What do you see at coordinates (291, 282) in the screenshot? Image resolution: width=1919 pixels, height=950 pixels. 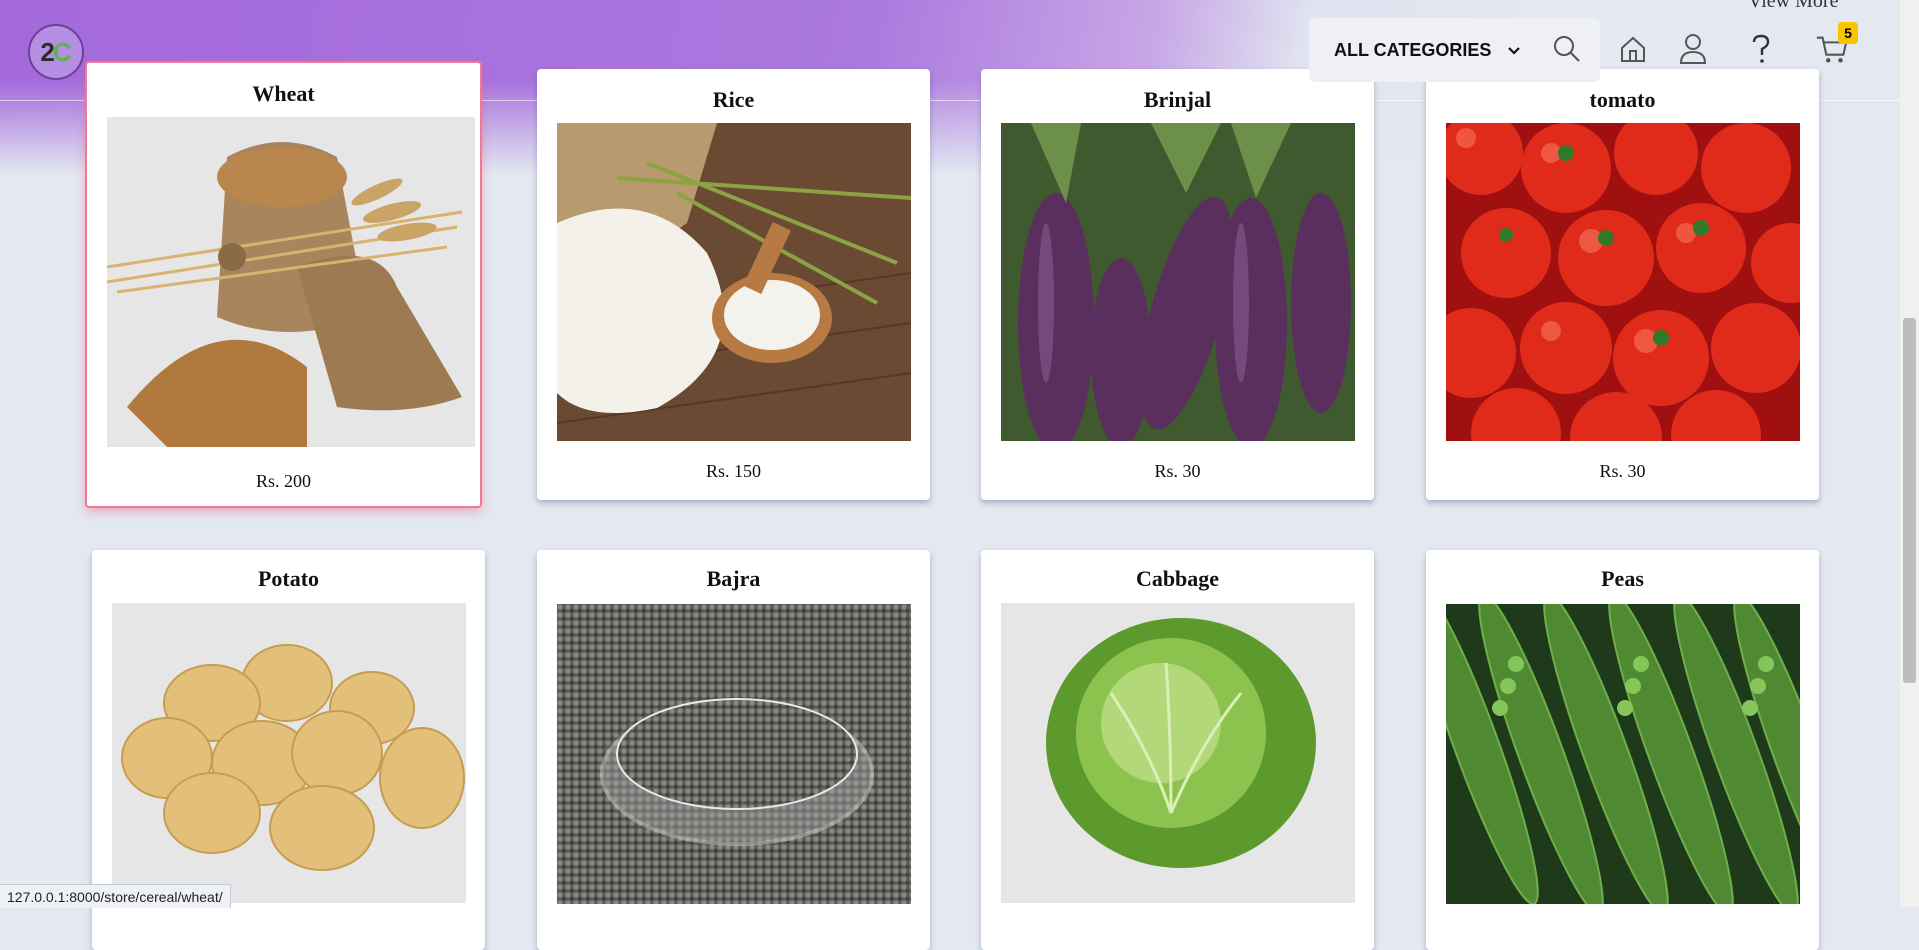 I see `product-image-wheat` at bounding box center [291, 282].